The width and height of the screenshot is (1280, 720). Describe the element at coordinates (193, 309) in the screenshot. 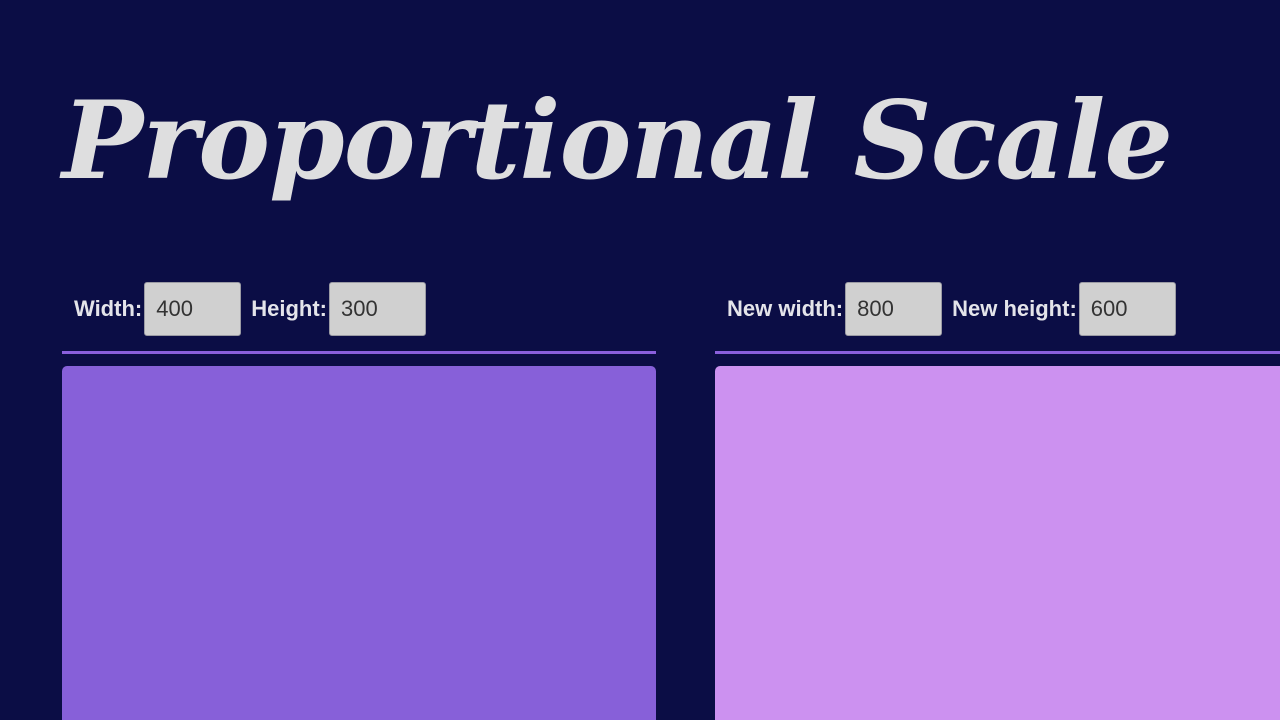

I see `width-input` at that location.